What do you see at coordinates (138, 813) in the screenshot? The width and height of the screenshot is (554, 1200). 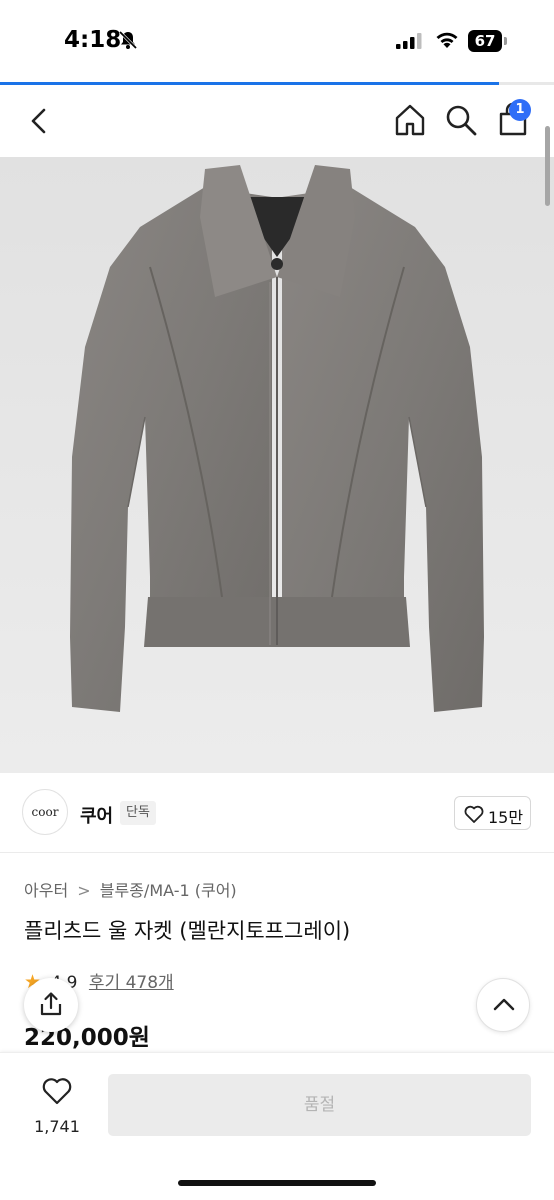 I see `exclusive-badge: 단독` at bounding box center [138, 813].